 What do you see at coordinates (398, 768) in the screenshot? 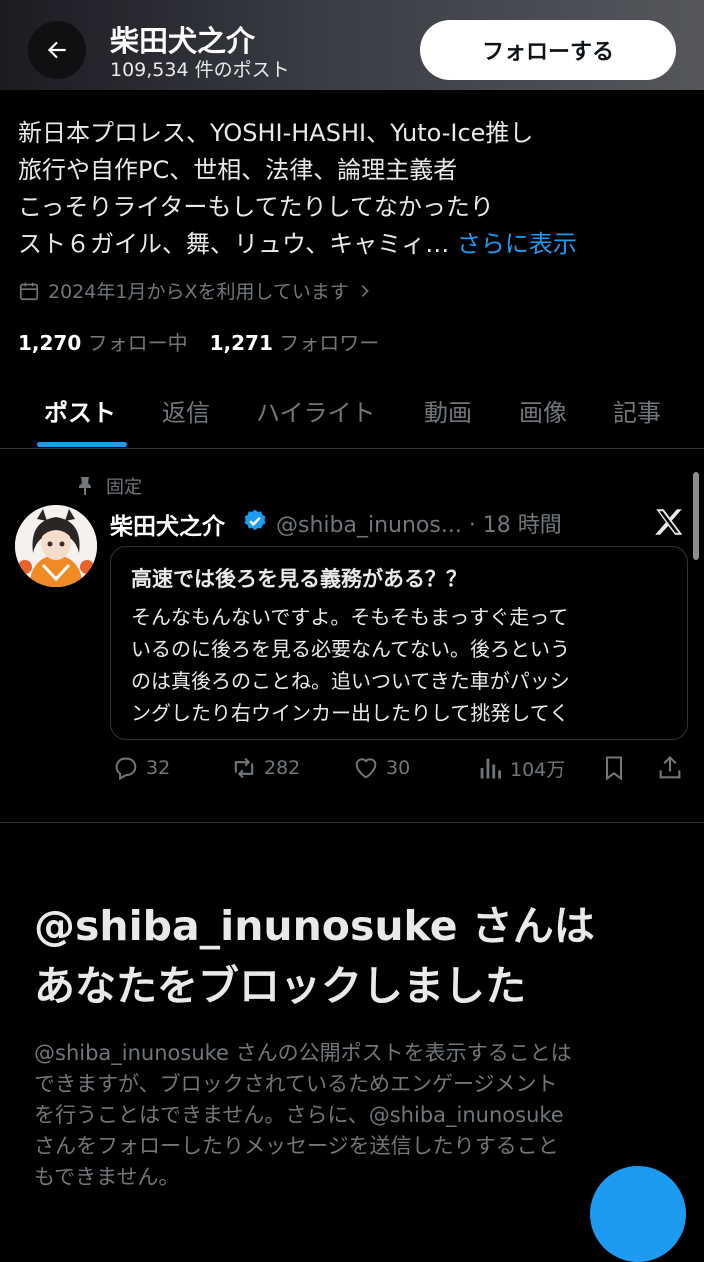
I see `like-count: 30` at bounding box center [398, 768].